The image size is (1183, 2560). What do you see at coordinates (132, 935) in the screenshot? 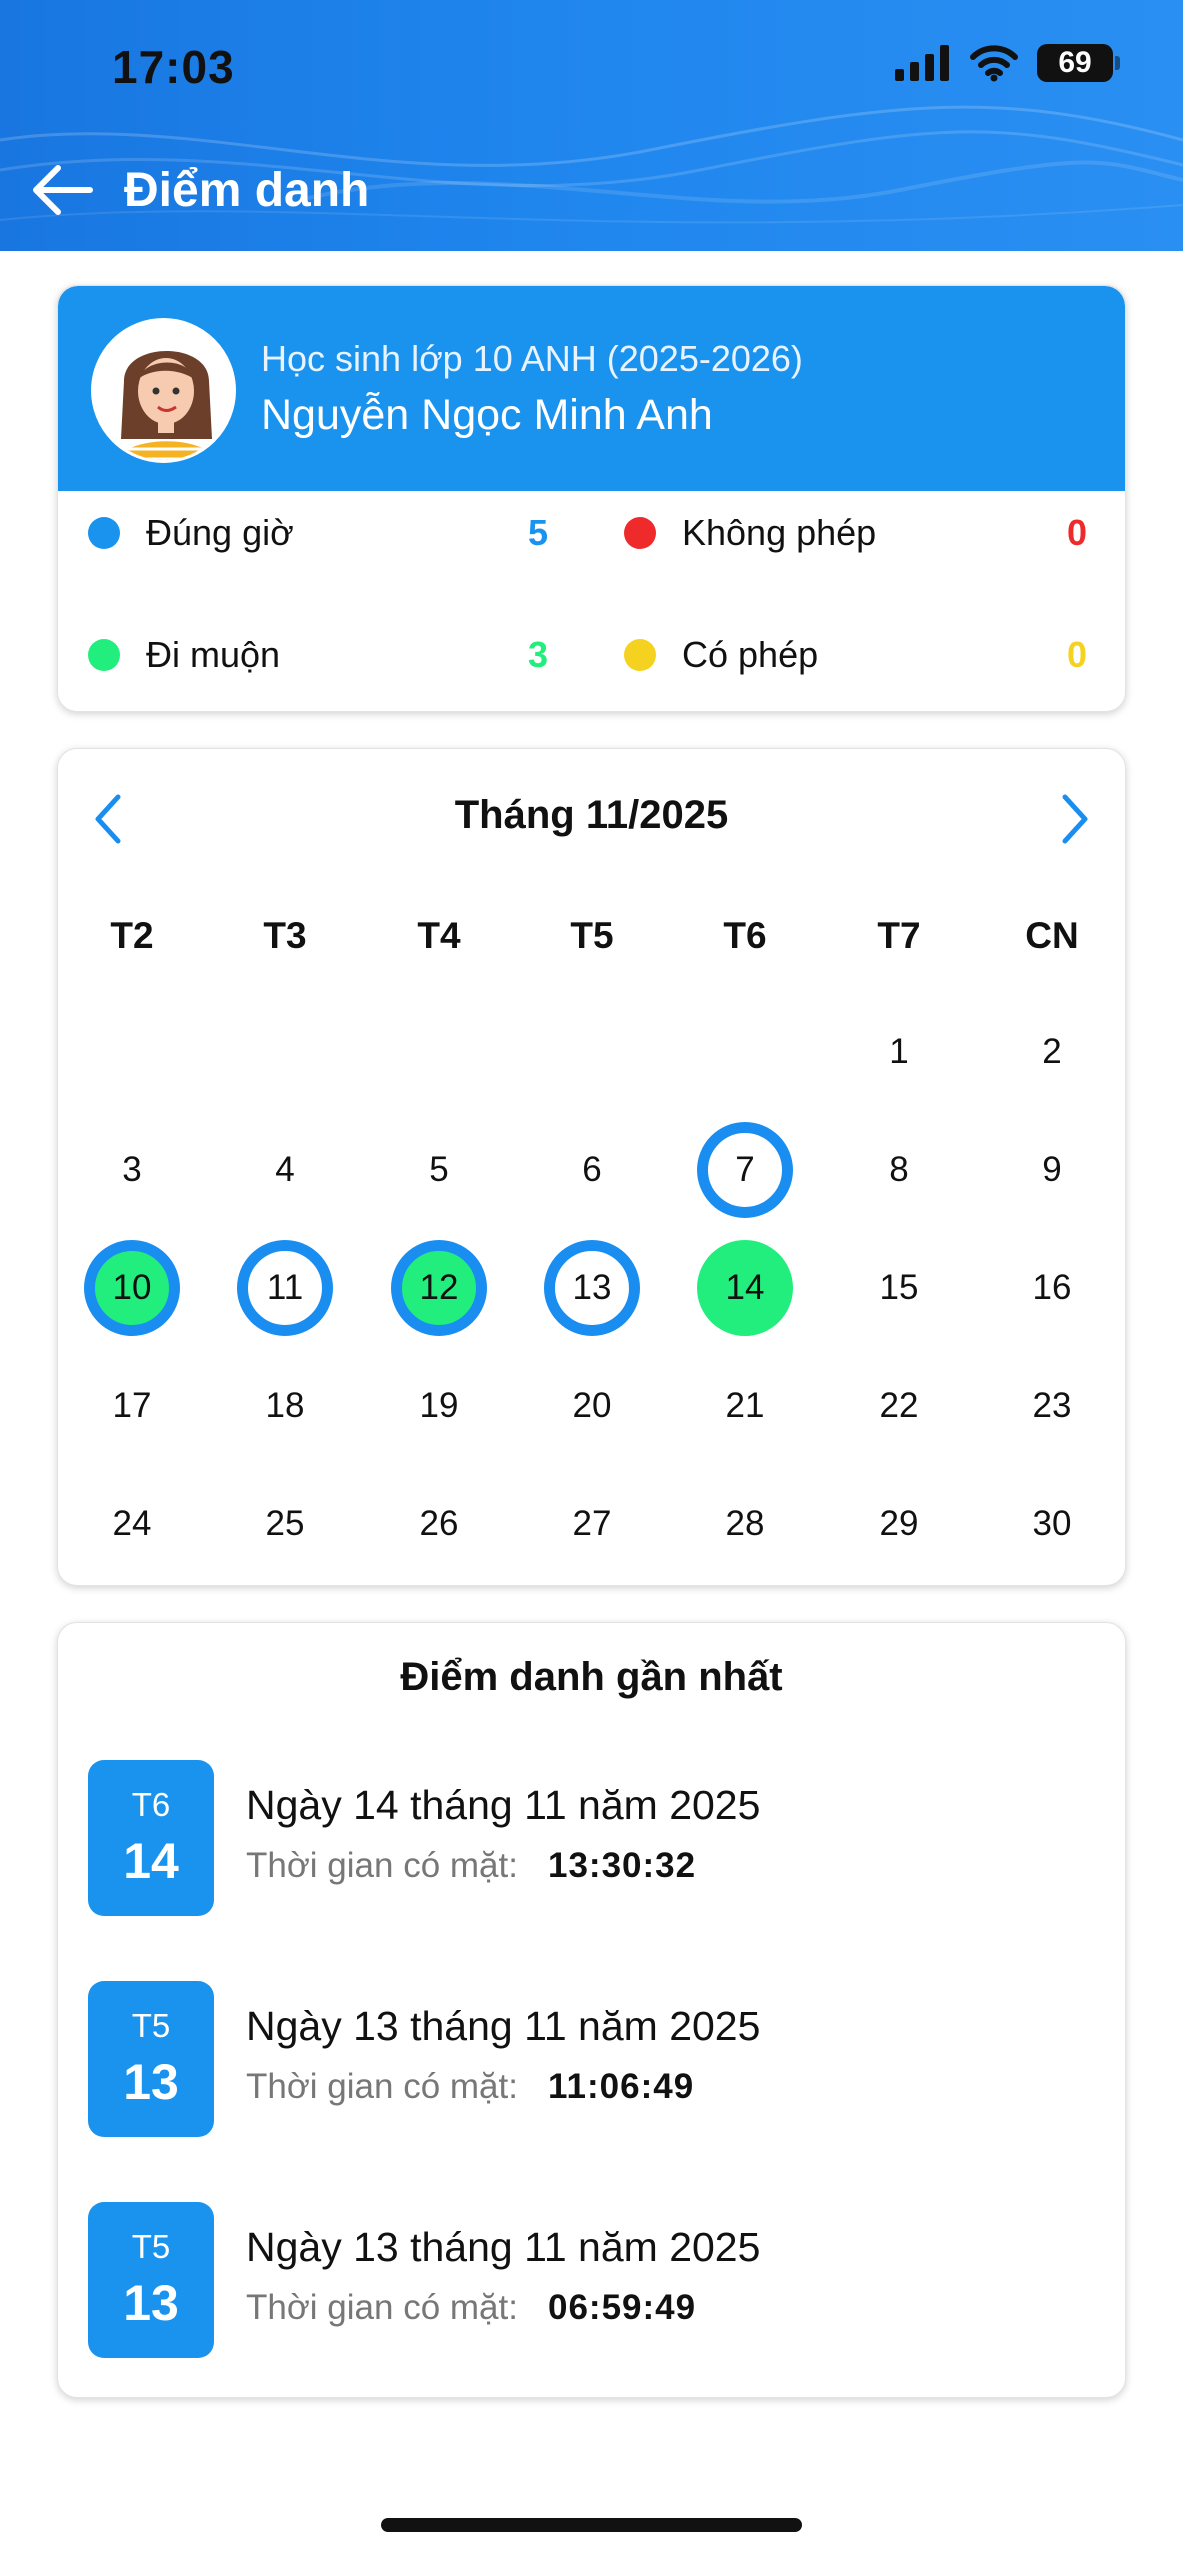
I see `weekday-label: T2` at bounding box center [132, 935].